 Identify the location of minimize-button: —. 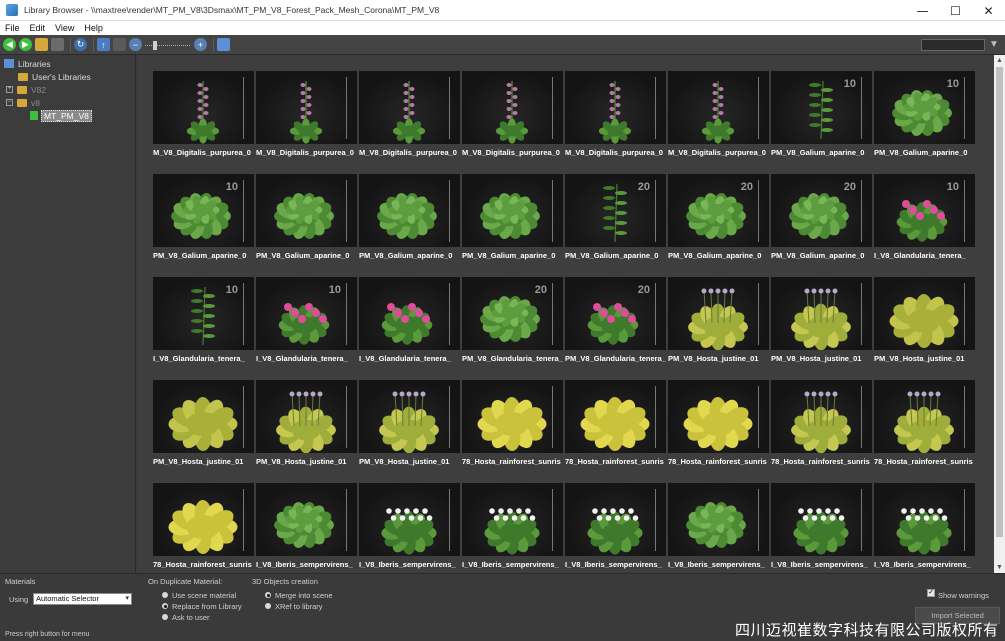
(922, 10).